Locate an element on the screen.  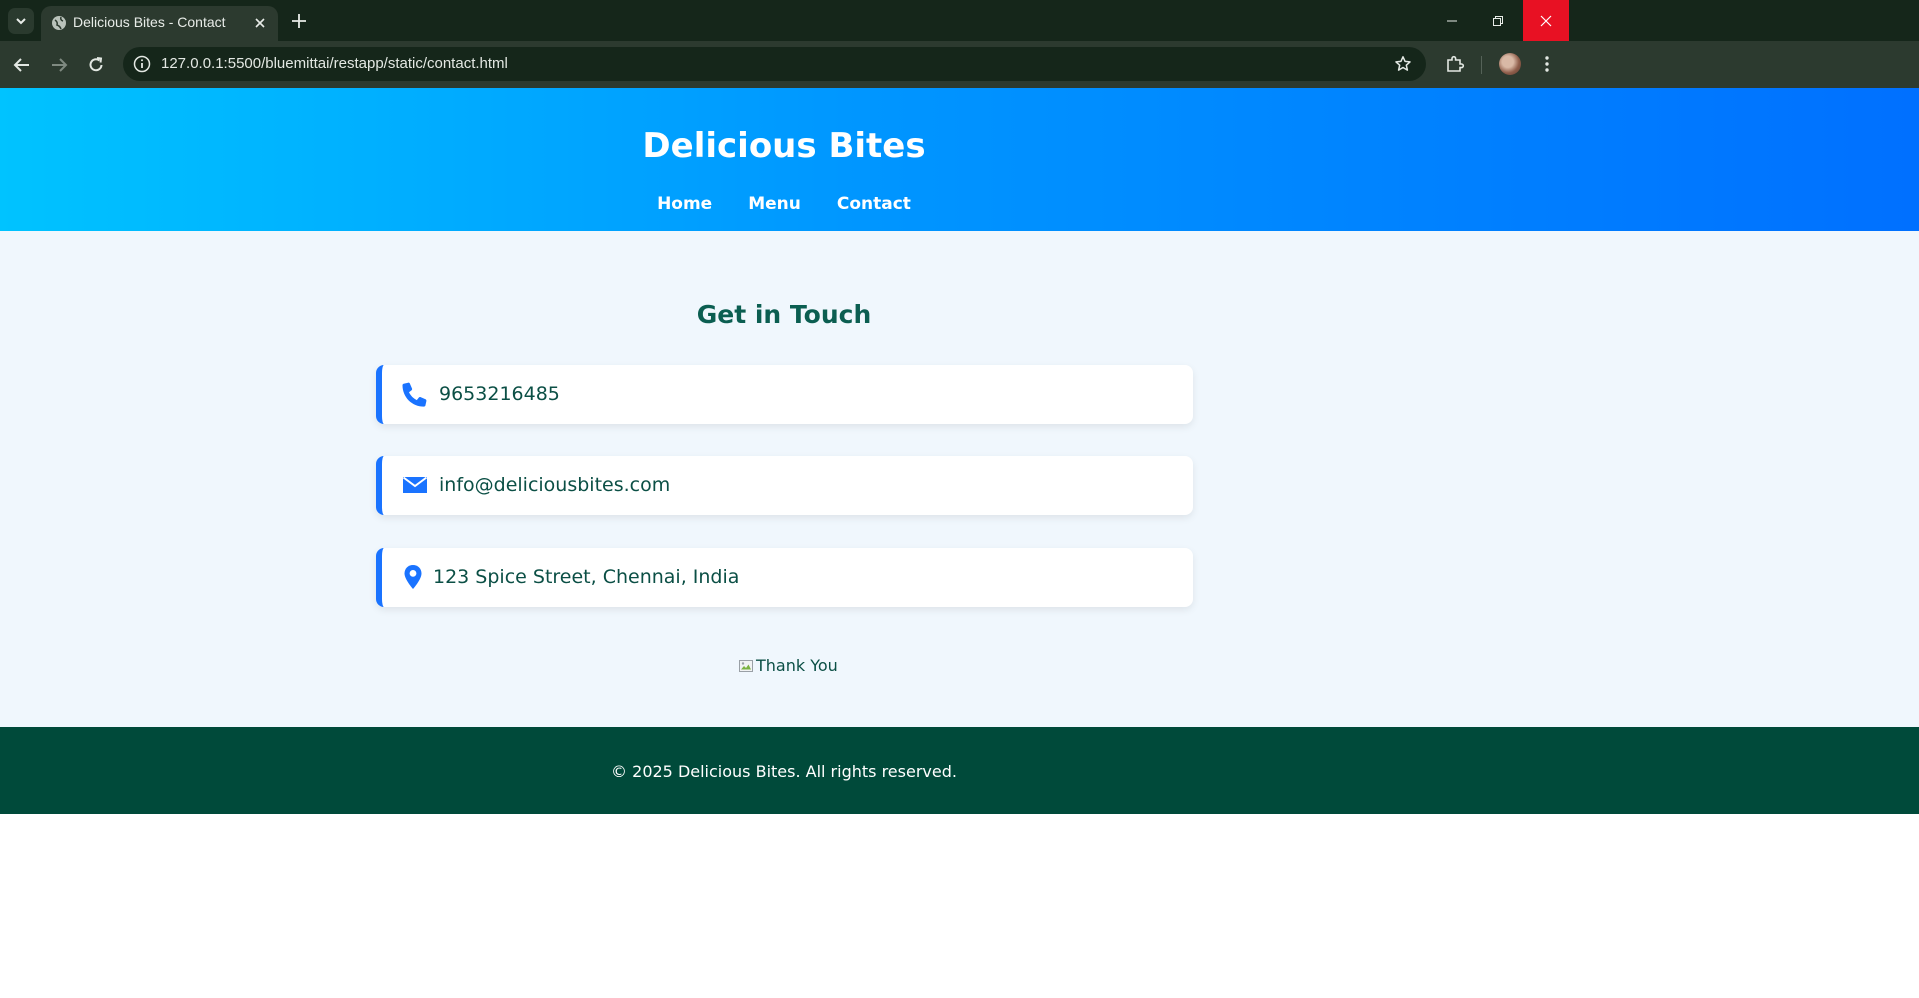
new-tab-plus-icon is located at coordinates (299, 21).